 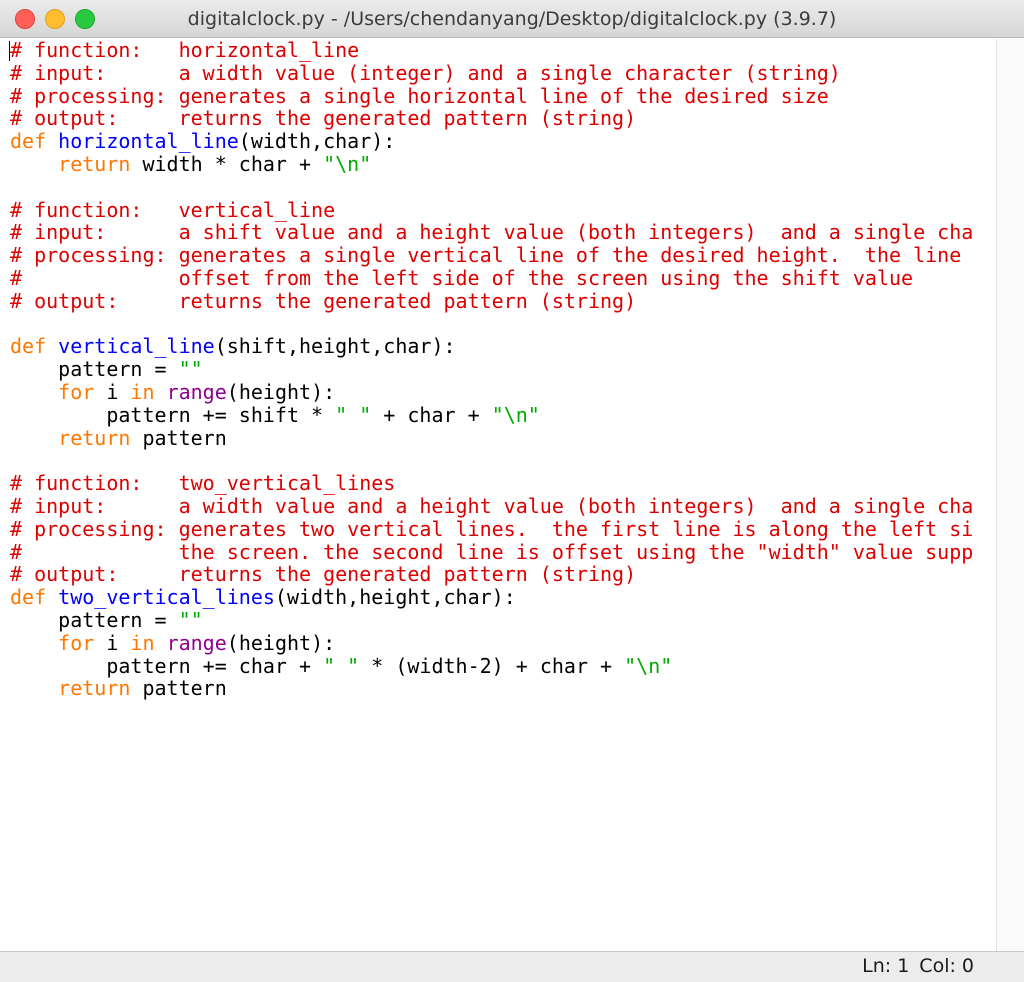 I want to click on status-bar: Ln: 1 Col: 0, so click(x=512, y=966).